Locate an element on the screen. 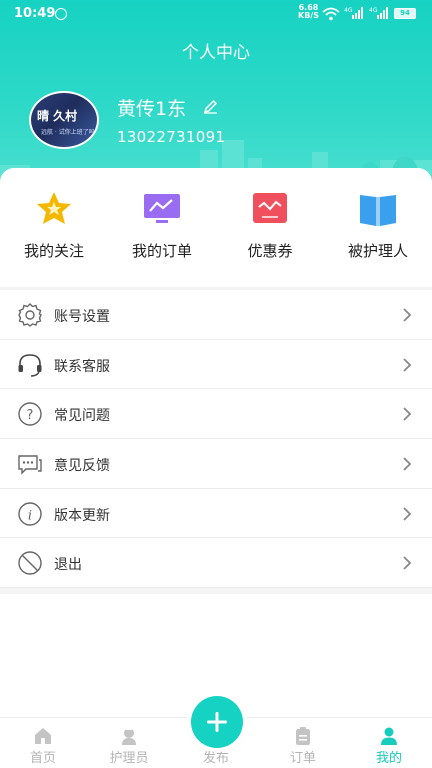 The height and width of the screenshot is (768, 432). info-icon: i is located at coordinates (30, 514).